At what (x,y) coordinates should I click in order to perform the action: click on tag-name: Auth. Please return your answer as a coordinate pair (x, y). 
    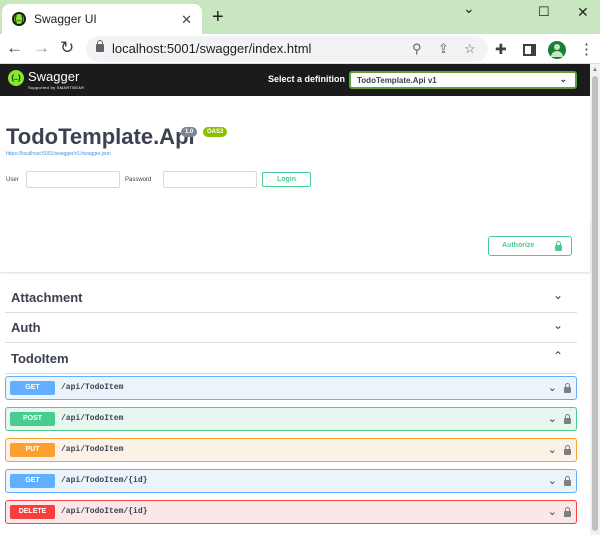
    Looking at the image, I should click on (26, 327).